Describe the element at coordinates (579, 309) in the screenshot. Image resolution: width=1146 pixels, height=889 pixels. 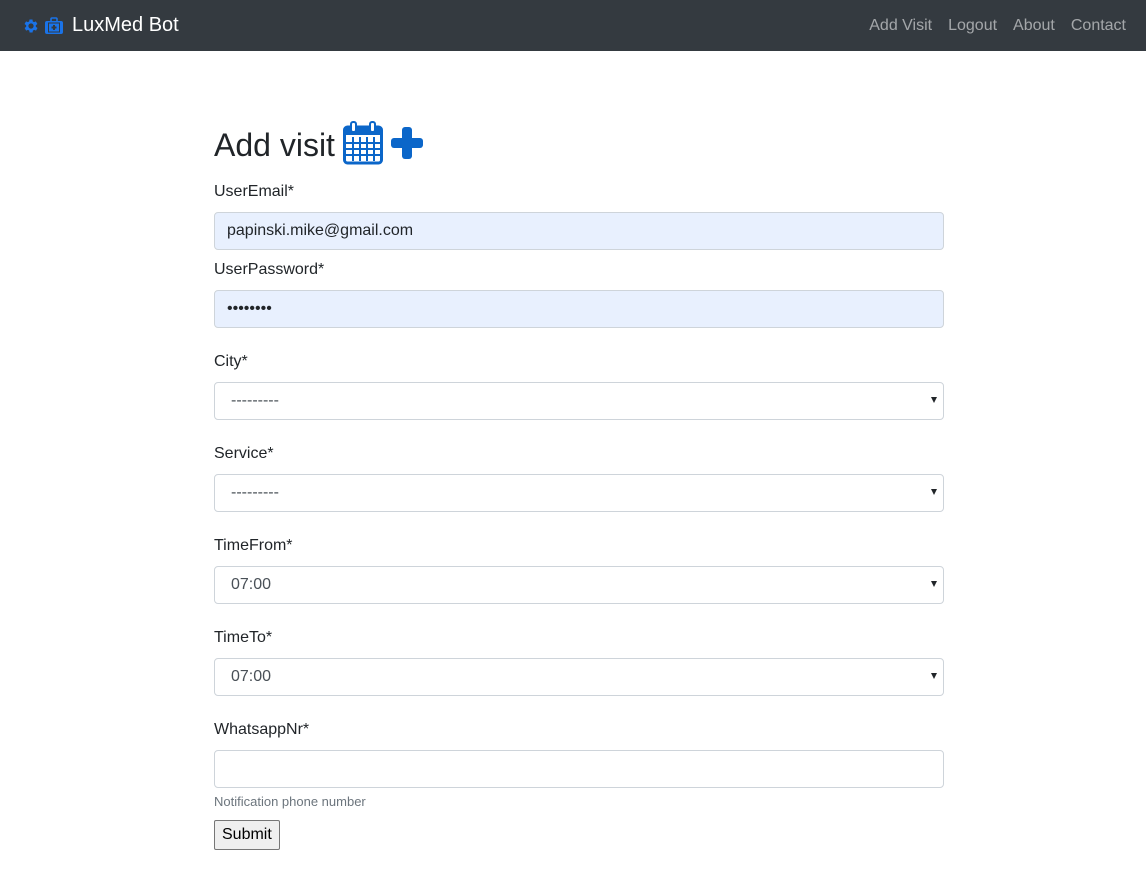
I see `password-field: ••••••••` at that location.